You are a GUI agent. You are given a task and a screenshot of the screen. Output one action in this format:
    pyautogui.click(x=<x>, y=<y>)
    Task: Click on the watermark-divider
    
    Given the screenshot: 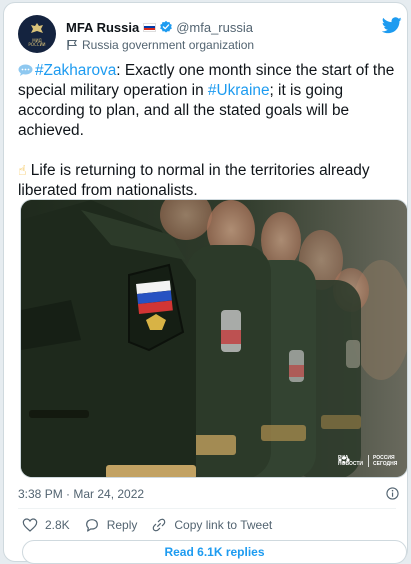 What is the action you would take?
    pyautogui.click(x=368, y=461)
    